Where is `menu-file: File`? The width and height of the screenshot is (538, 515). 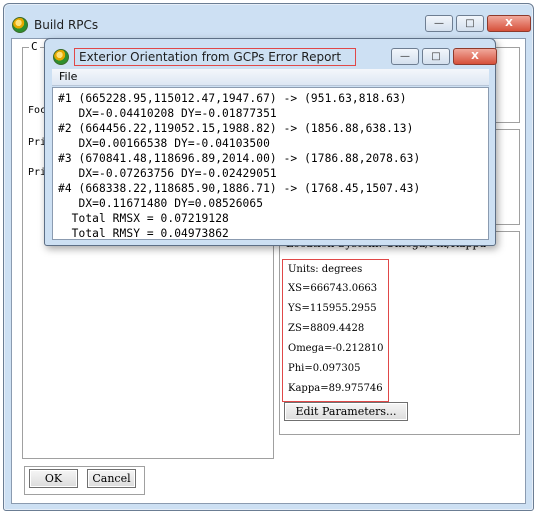
menu-file: File is located at coordinates (68, 76).